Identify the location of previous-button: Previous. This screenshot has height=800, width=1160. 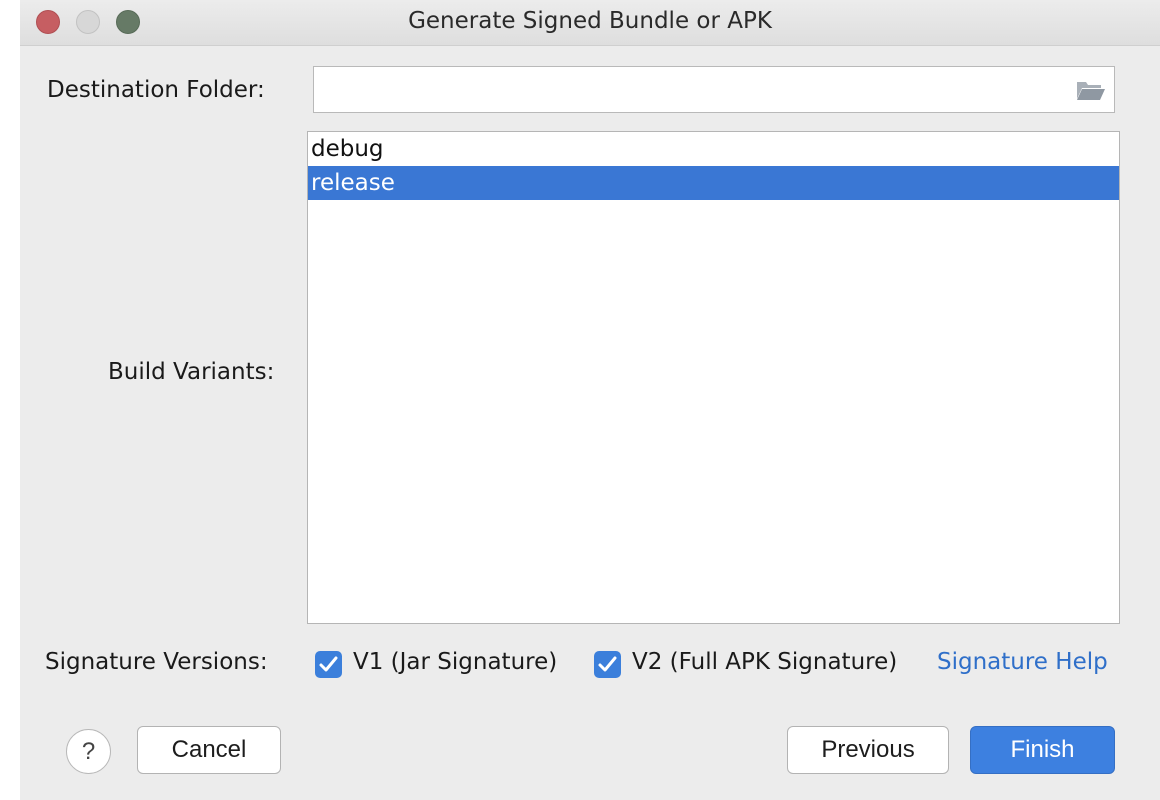
(868, 750).